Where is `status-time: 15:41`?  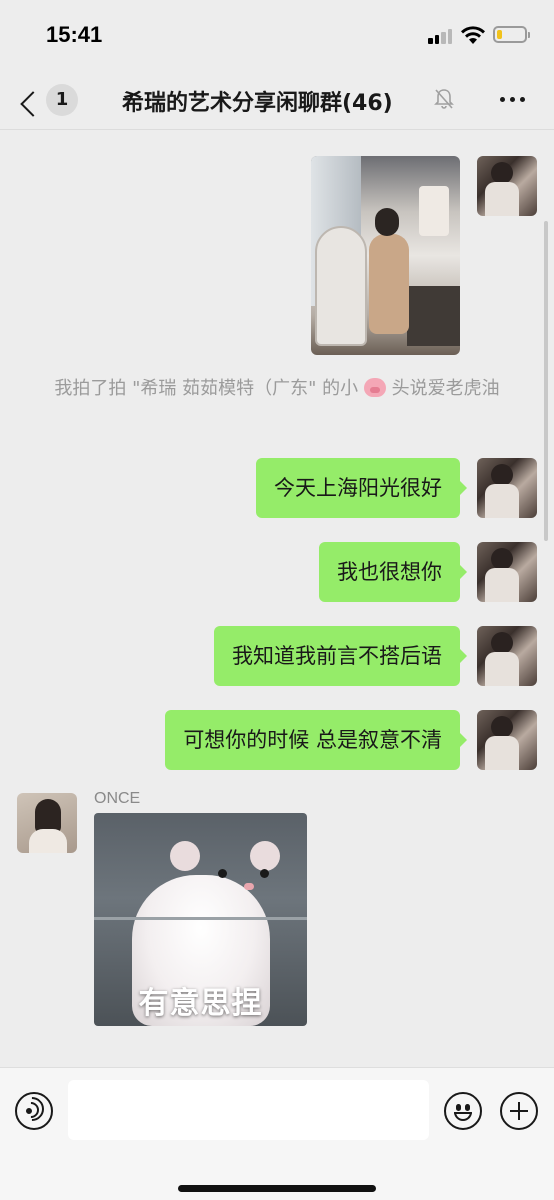 status-time: 15:41 is located at coordinates (74, 34).